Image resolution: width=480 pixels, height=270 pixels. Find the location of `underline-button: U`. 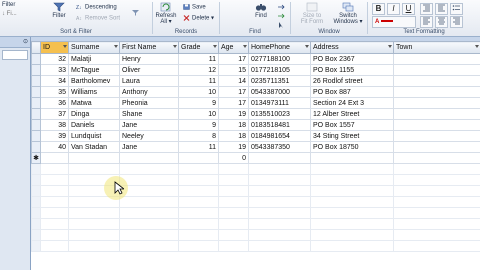

underline-button: U is located at coordinates (408, 9).